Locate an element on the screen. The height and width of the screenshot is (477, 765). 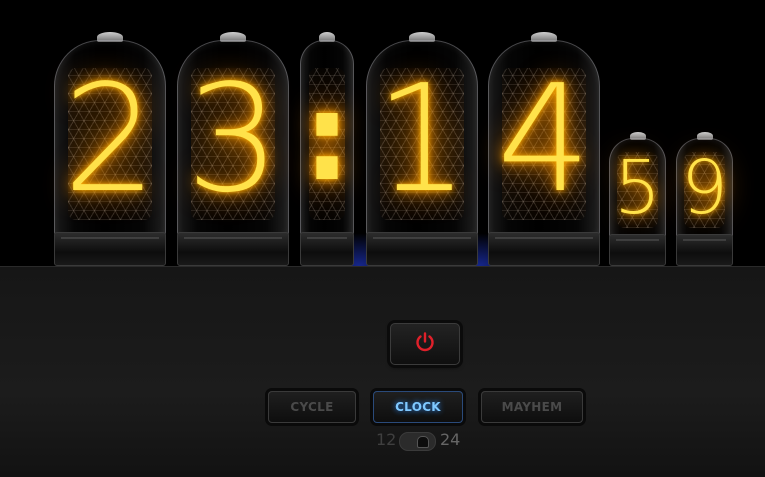
power-button is located at coordinates (425, 344).